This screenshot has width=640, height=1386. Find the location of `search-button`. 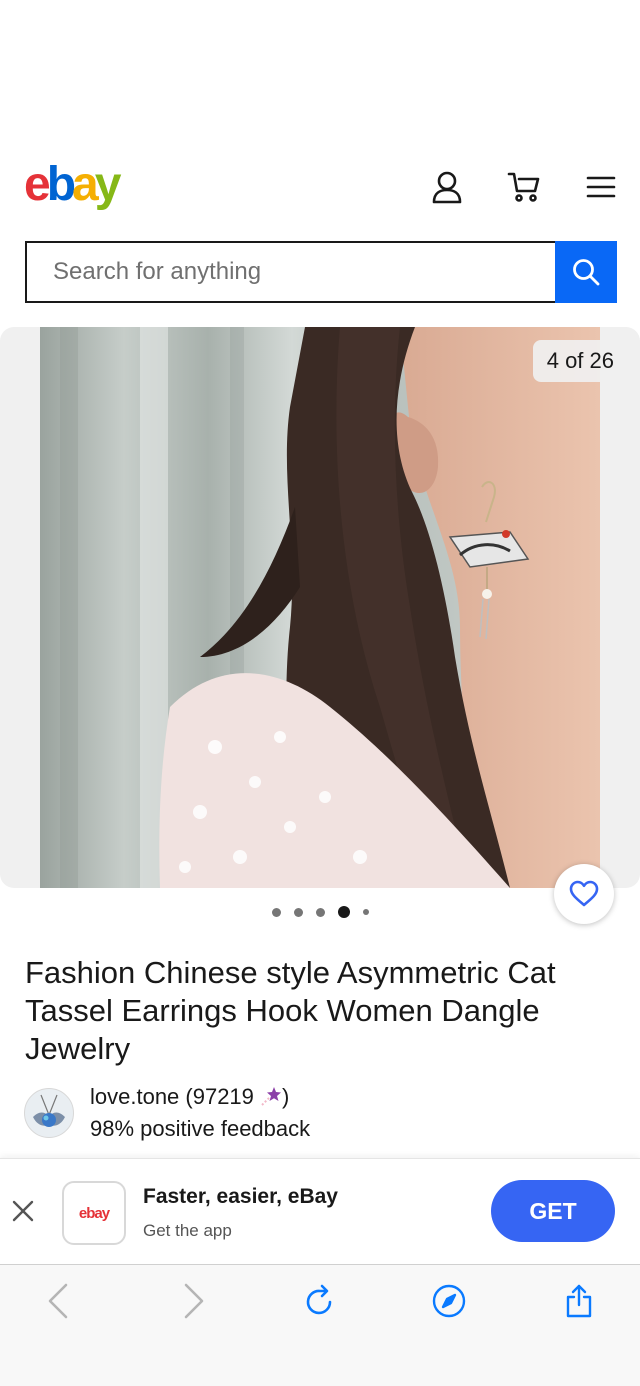

search-button is located at coordinates (586, 272).